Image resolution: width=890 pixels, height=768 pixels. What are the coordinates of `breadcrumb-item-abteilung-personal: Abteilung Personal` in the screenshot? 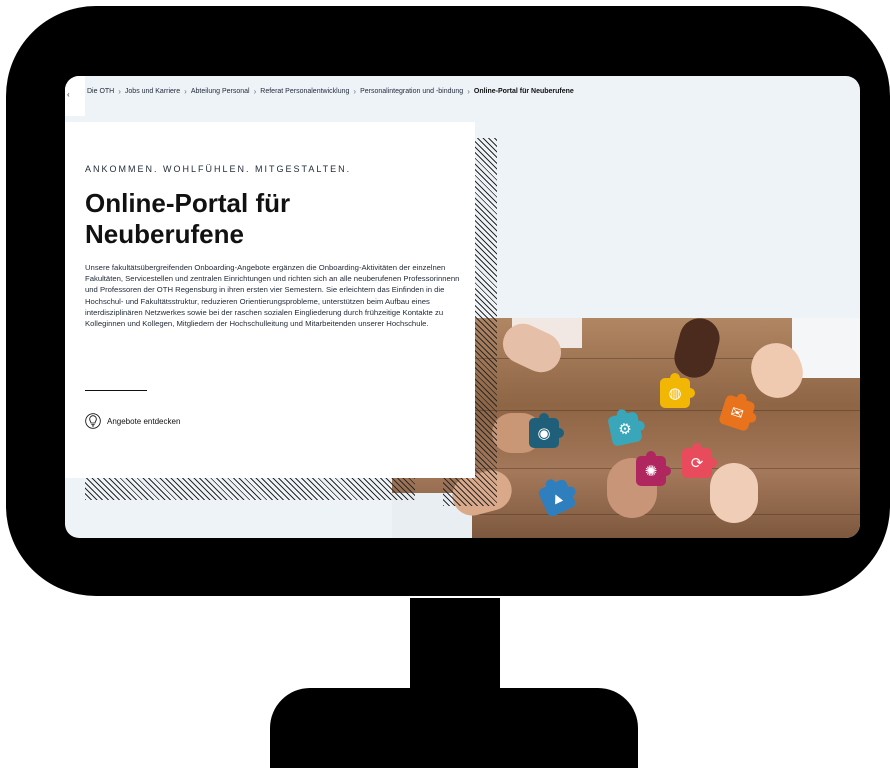 It's located at (220, 91).